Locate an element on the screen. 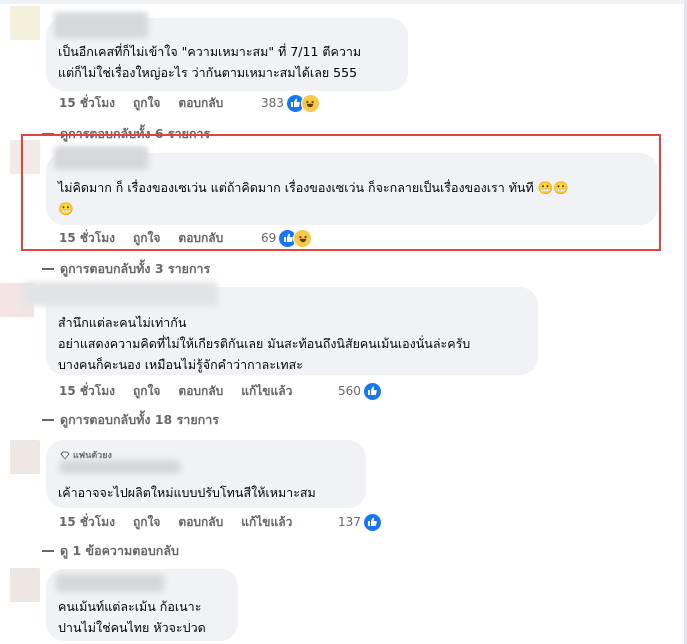  reaction-summary: 560 is located at coordinates (360, 391).